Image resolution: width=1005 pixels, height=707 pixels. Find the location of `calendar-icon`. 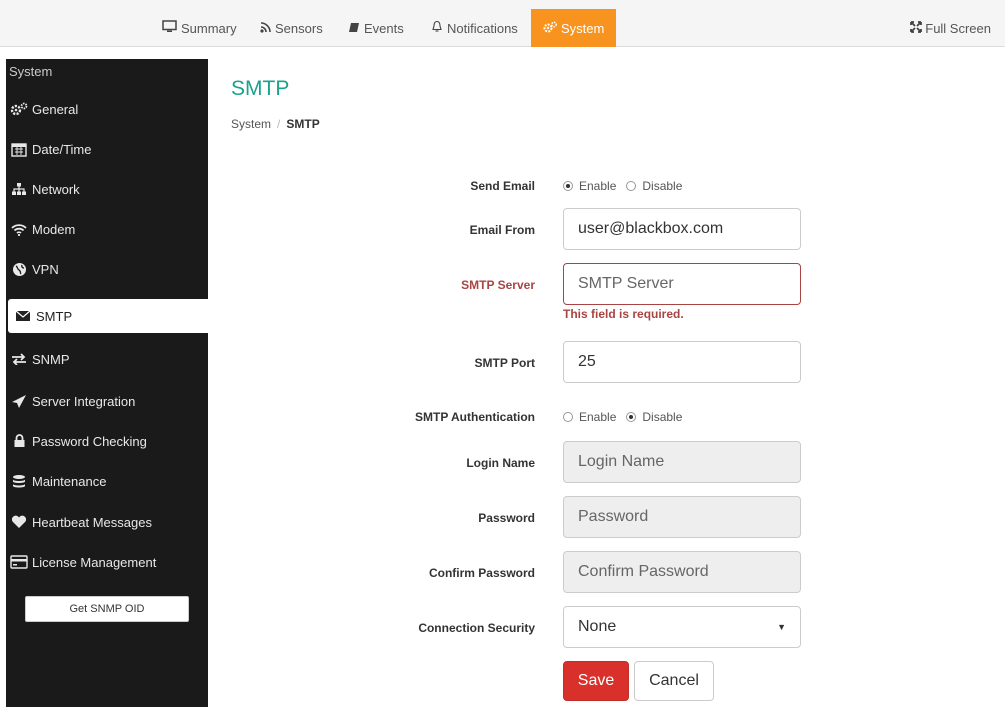

calendar-icon is located at coordinates (19, 149).